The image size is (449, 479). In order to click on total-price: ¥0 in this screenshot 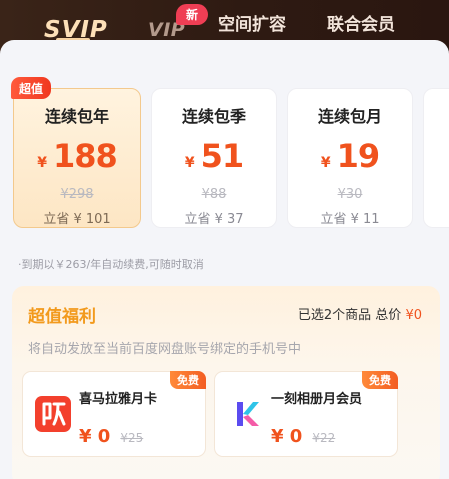, I will do `click(413, 315)`.